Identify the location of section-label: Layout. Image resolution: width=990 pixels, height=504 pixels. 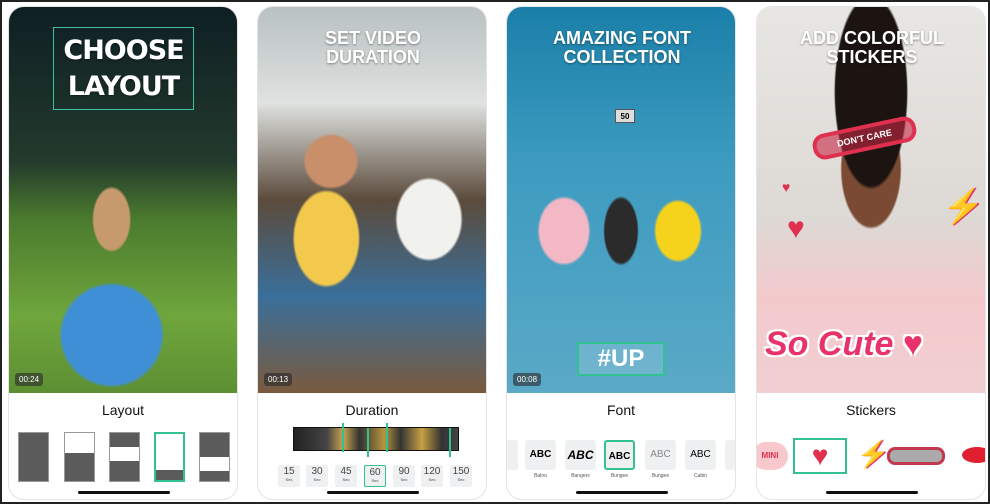
(123, 410).